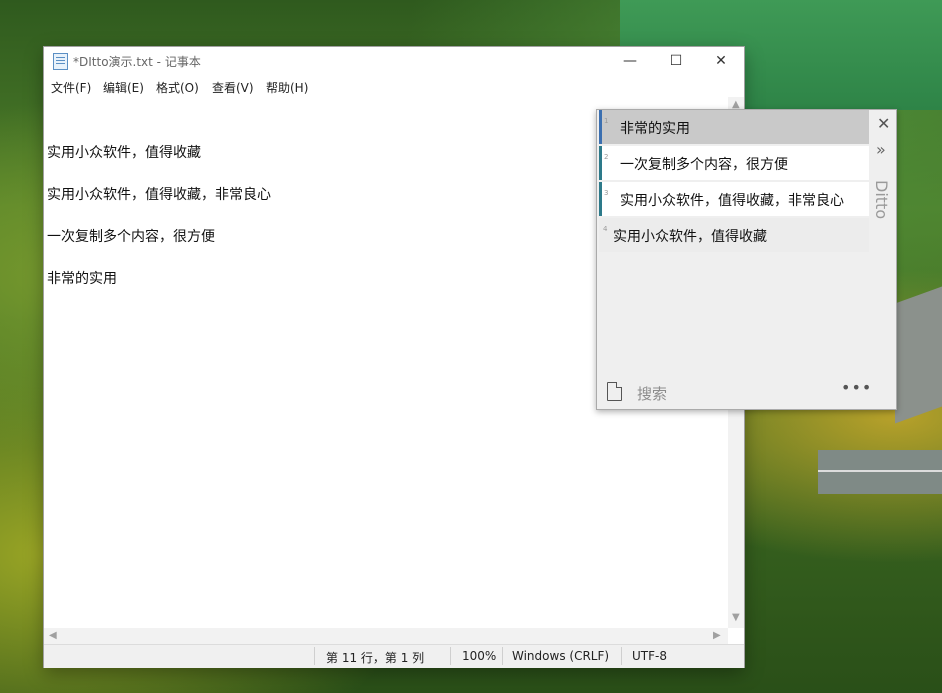  I want to click on clip-text: 一次复制多个内容，很方便, so click(704, 165).